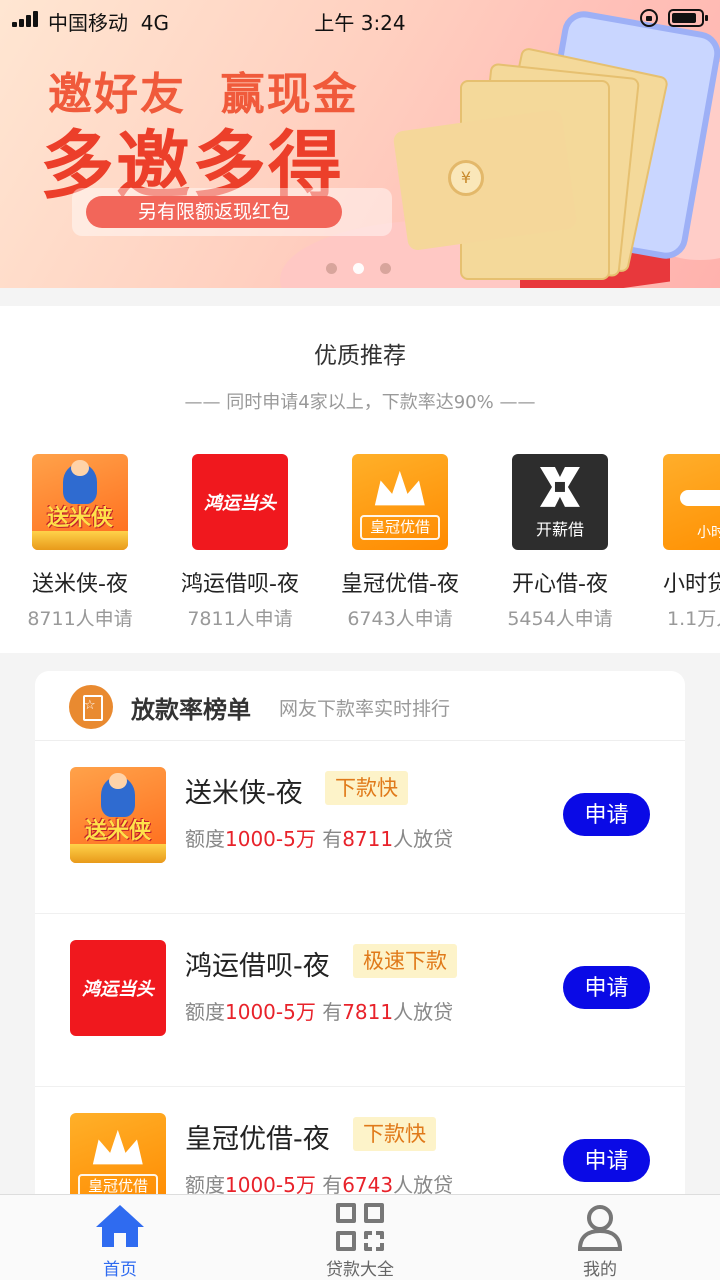 This screenshot has width=720, height=1280. Describe the element at coordinates (319, 1012) in the screenshot. I see `product-meta: 额度1000-5万 有7811人放贷` at that location.